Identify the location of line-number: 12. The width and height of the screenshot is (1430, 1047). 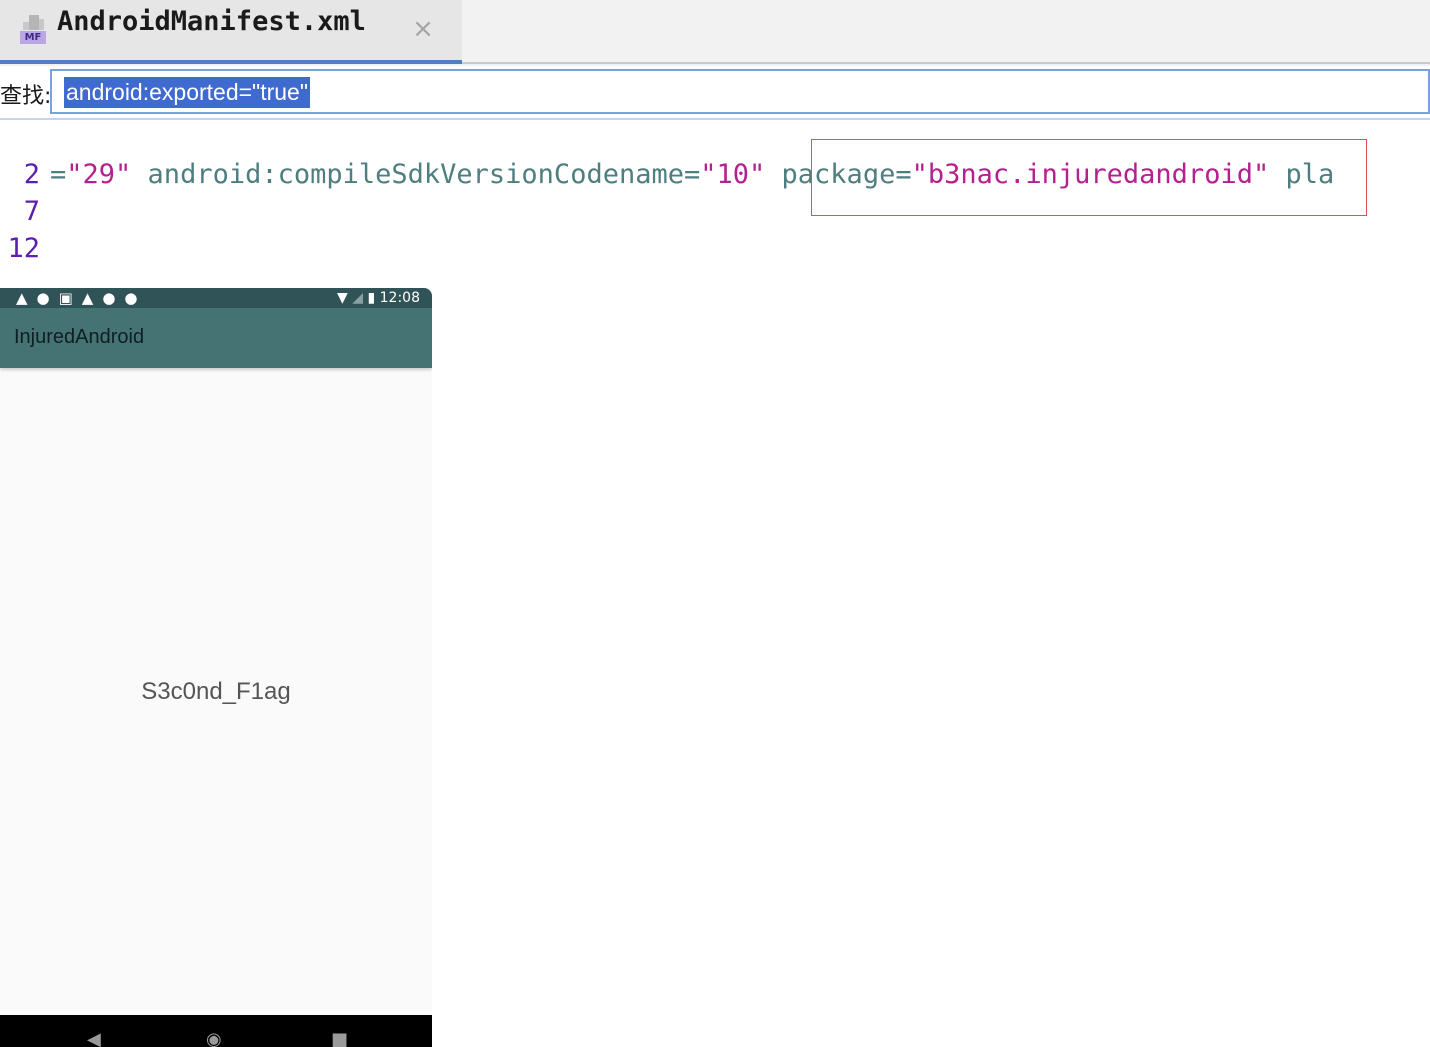
(23, 248).